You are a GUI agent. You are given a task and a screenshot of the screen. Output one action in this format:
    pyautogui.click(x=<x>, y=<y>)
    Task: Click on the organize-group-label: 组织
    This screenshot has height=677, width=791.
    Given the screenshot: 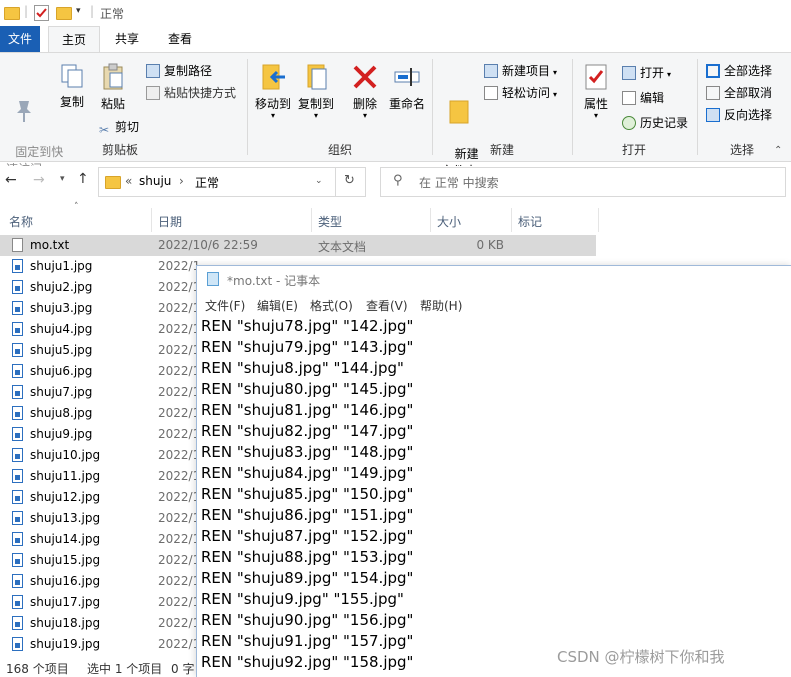 What is the action you would take?
    pyautogui.click(x=339, y=150)
    